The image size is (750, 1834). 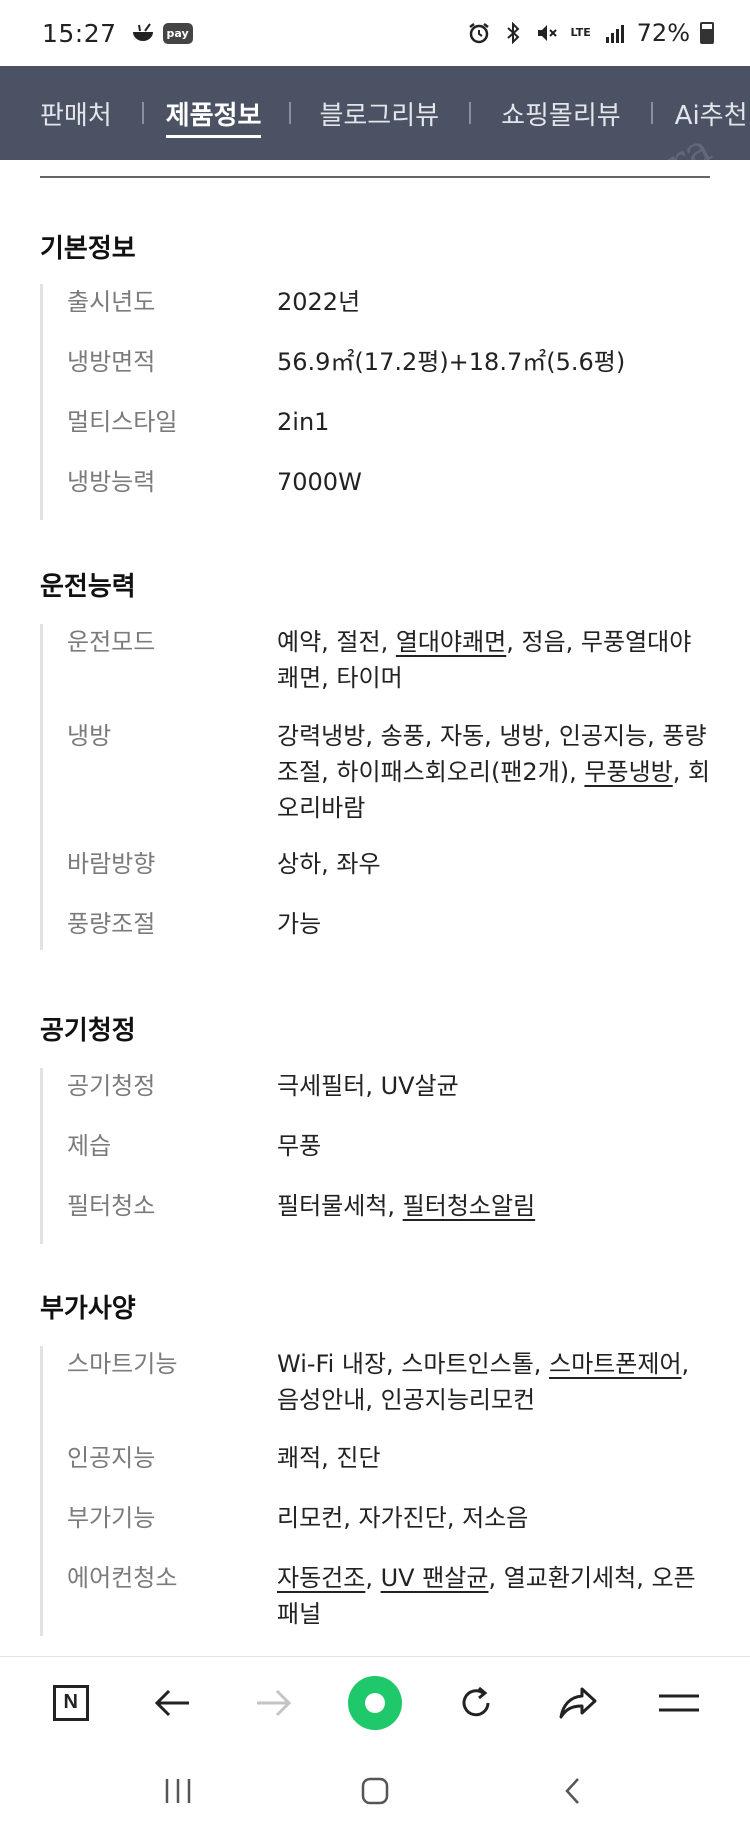 What do you see at coordinates (111, 302) in the screenshot?
I see `spec-key: 출시년도` at bounding box center [111, 302].